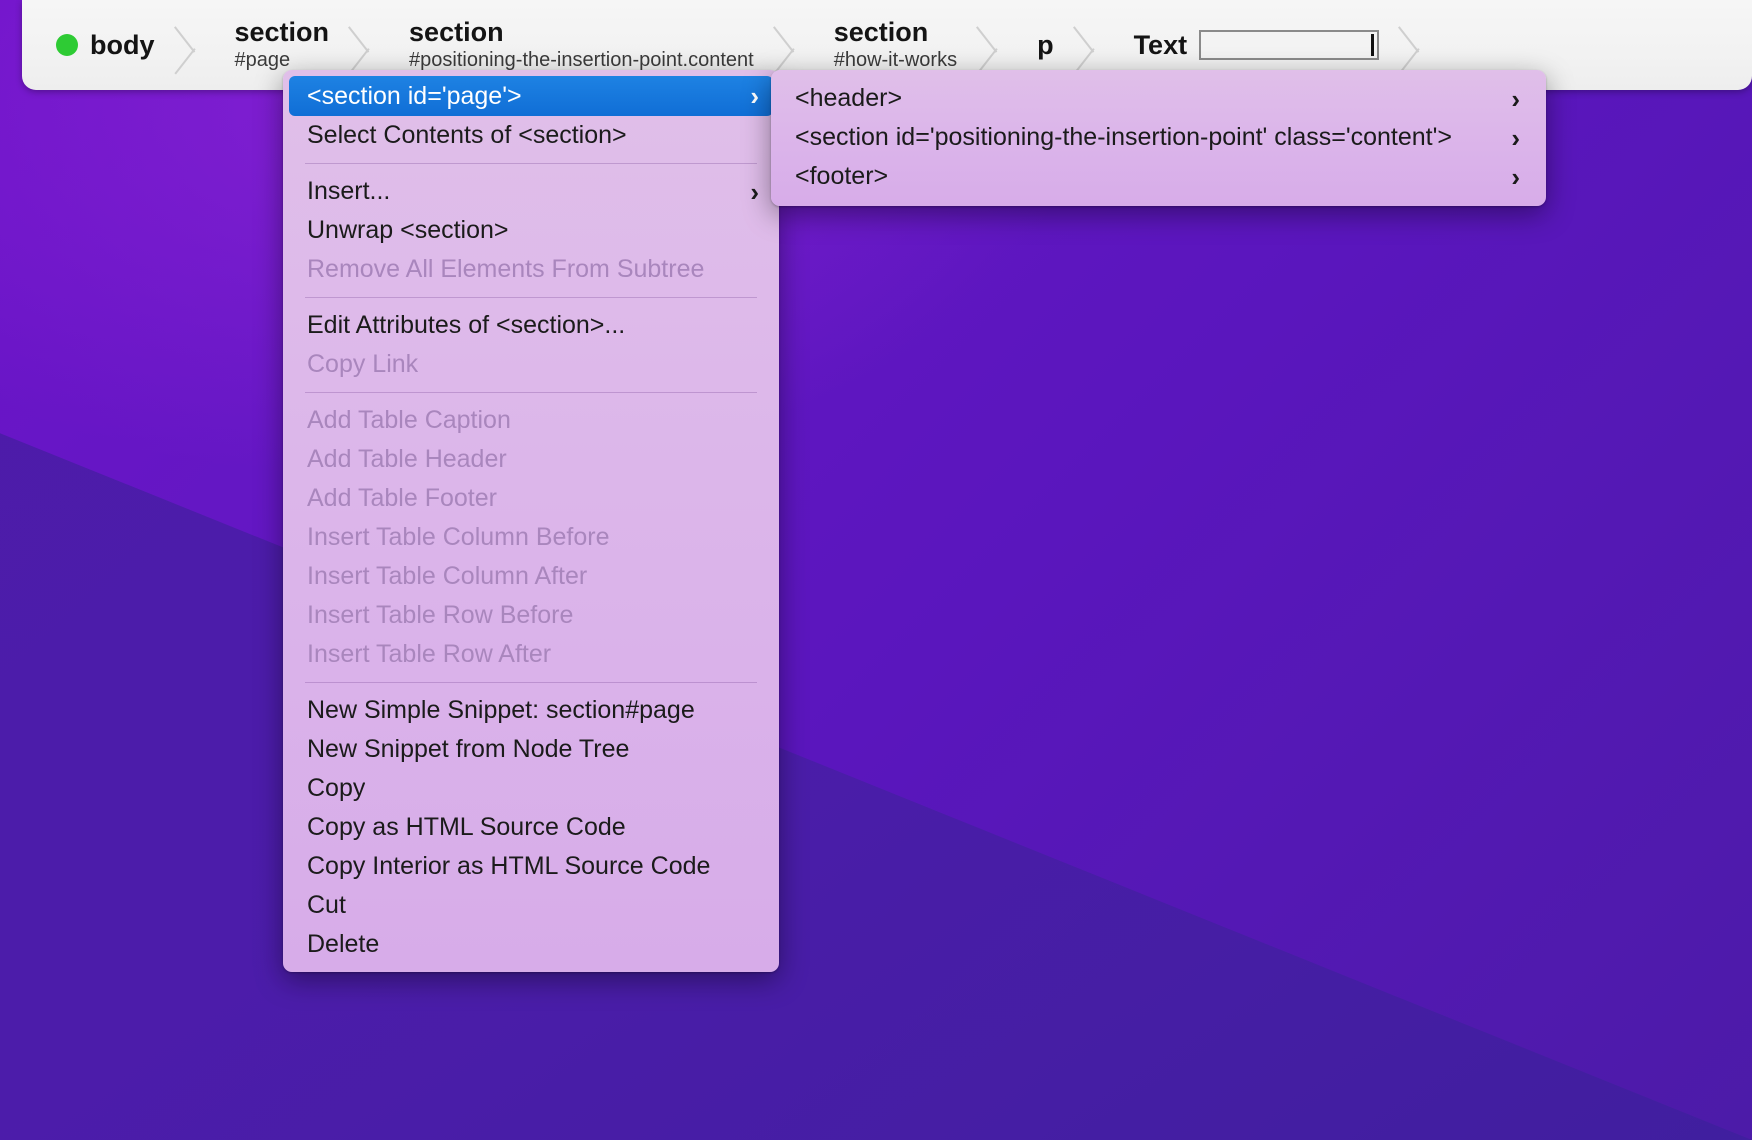 This screenshot has width=1752, height=1140. I want to click on breadcrumb-tag: p, so click(1045, 44).